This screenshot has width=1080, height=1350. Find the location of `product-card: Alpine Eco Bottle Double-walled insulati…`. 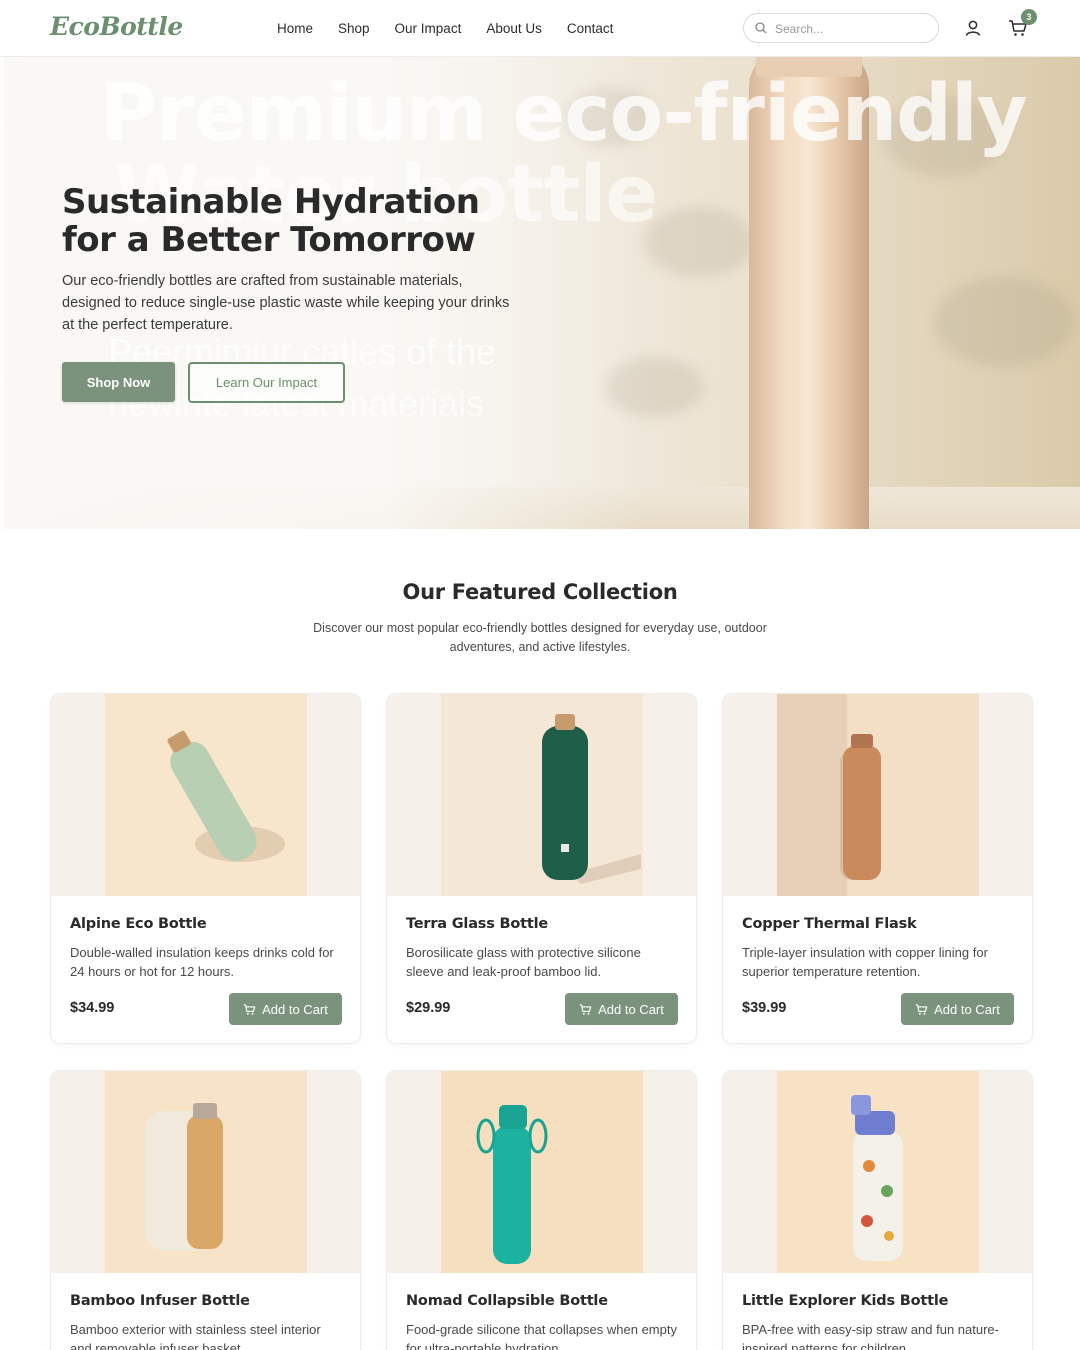

product-card: Alpine Eco Bottle Double-walled insulati… is located at coordinates (205, 868).